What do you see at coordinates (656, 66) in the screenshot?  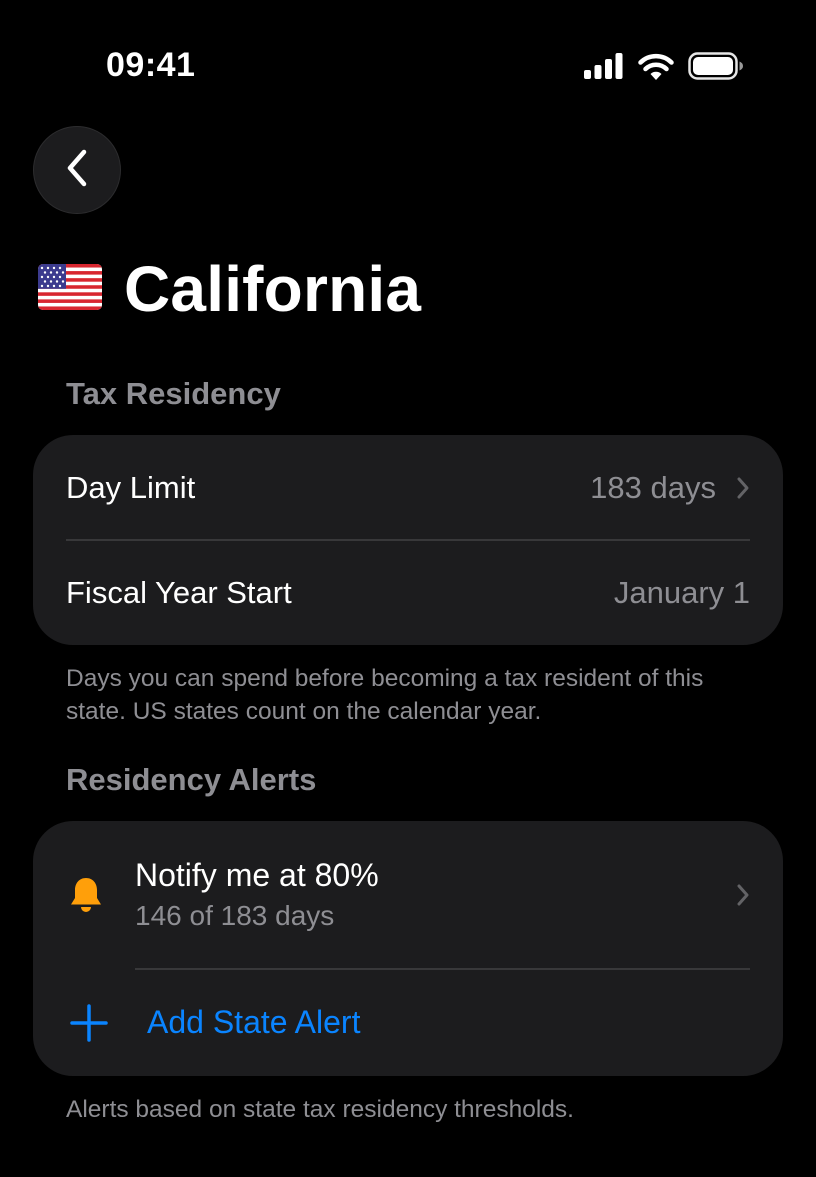 I see `wifi-icon` at bounding box center [656, 66].